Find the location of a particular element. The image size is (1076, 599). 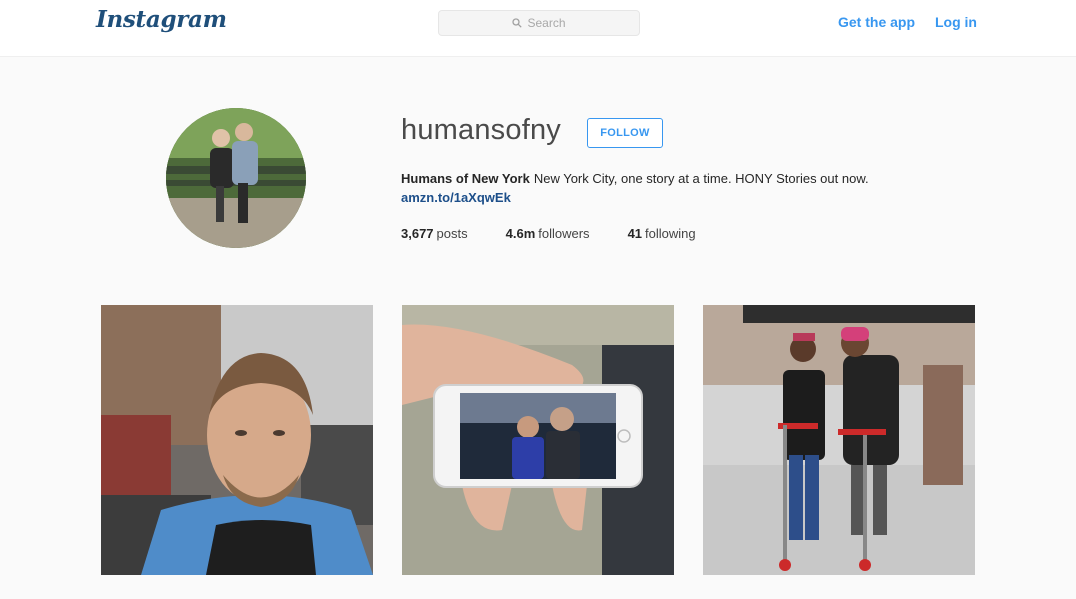

post-photo-man-hoodie is located at coordinates (237, 440).